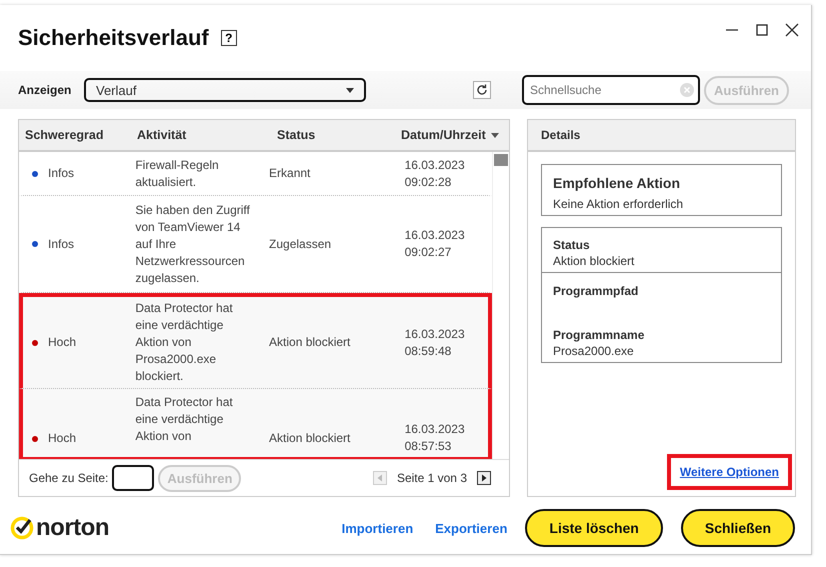 The image size is (826, 567). I want to click on field-label: Programmpfad, so click(596, 291).